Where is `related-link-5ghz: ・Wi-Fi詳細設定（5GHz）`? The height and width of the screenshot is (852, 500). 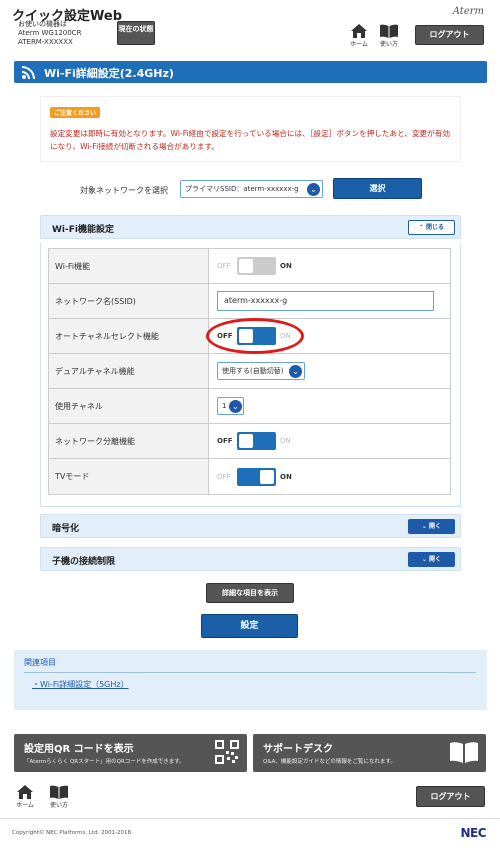
related-link-5ghz: ・Wi-Fi詳細設定（5GHz） is located at coordinates (80, 684).